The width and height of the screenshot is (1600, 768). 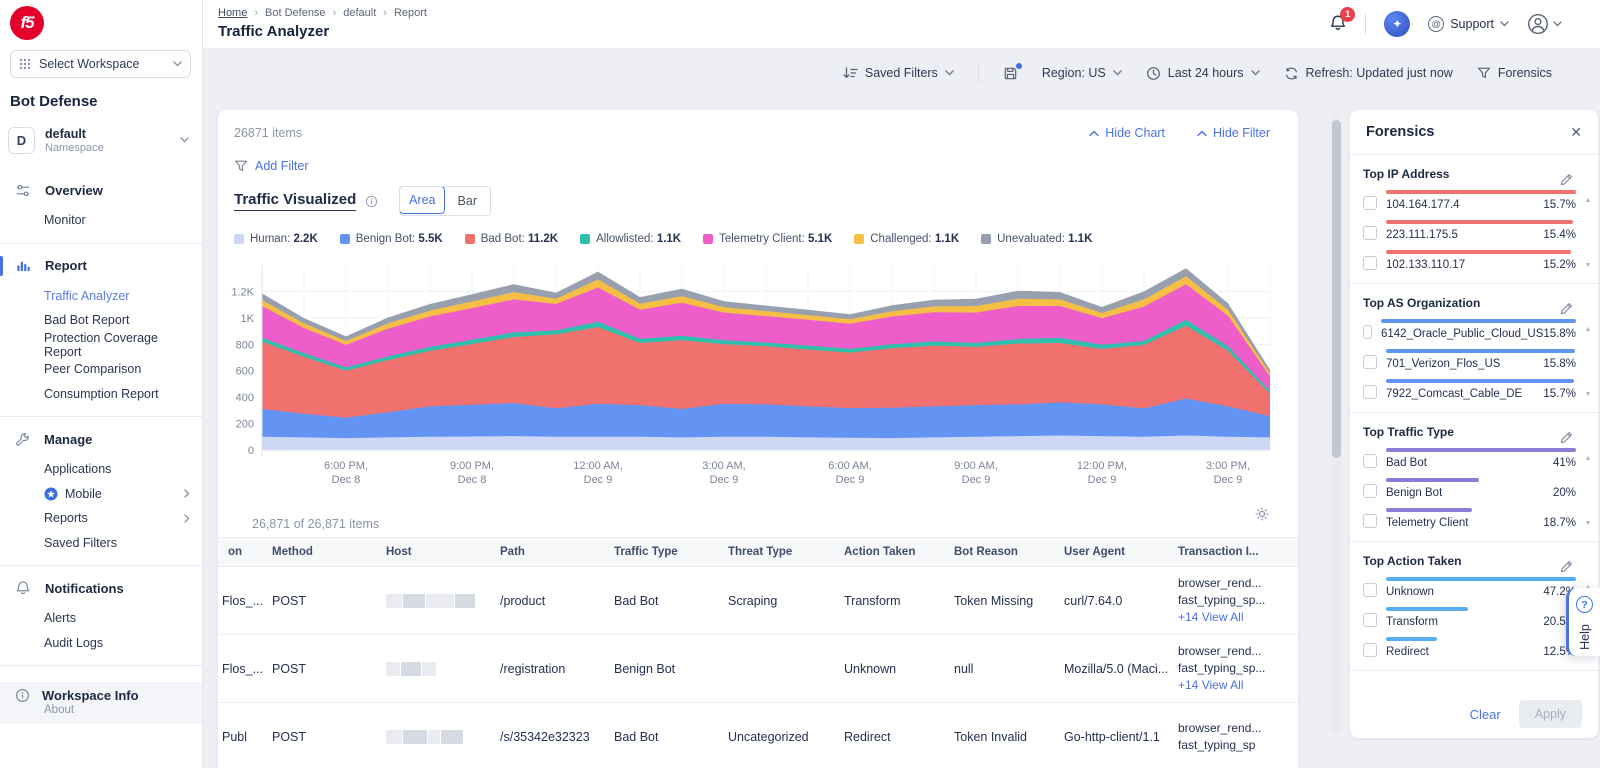 I want to click on close-icon: ✕, so click(x=1576, y=132).